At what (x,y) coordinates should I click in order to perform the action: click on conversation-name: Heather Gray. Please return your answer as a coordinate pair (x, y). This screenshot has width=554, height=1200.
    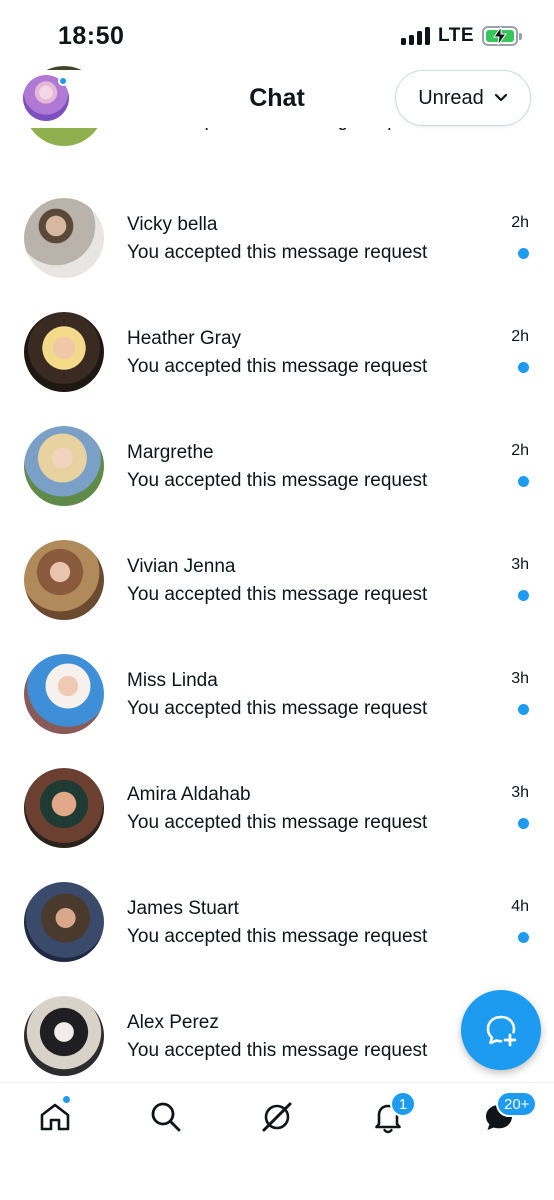
    Looking at the image, I should click on (184, 338).